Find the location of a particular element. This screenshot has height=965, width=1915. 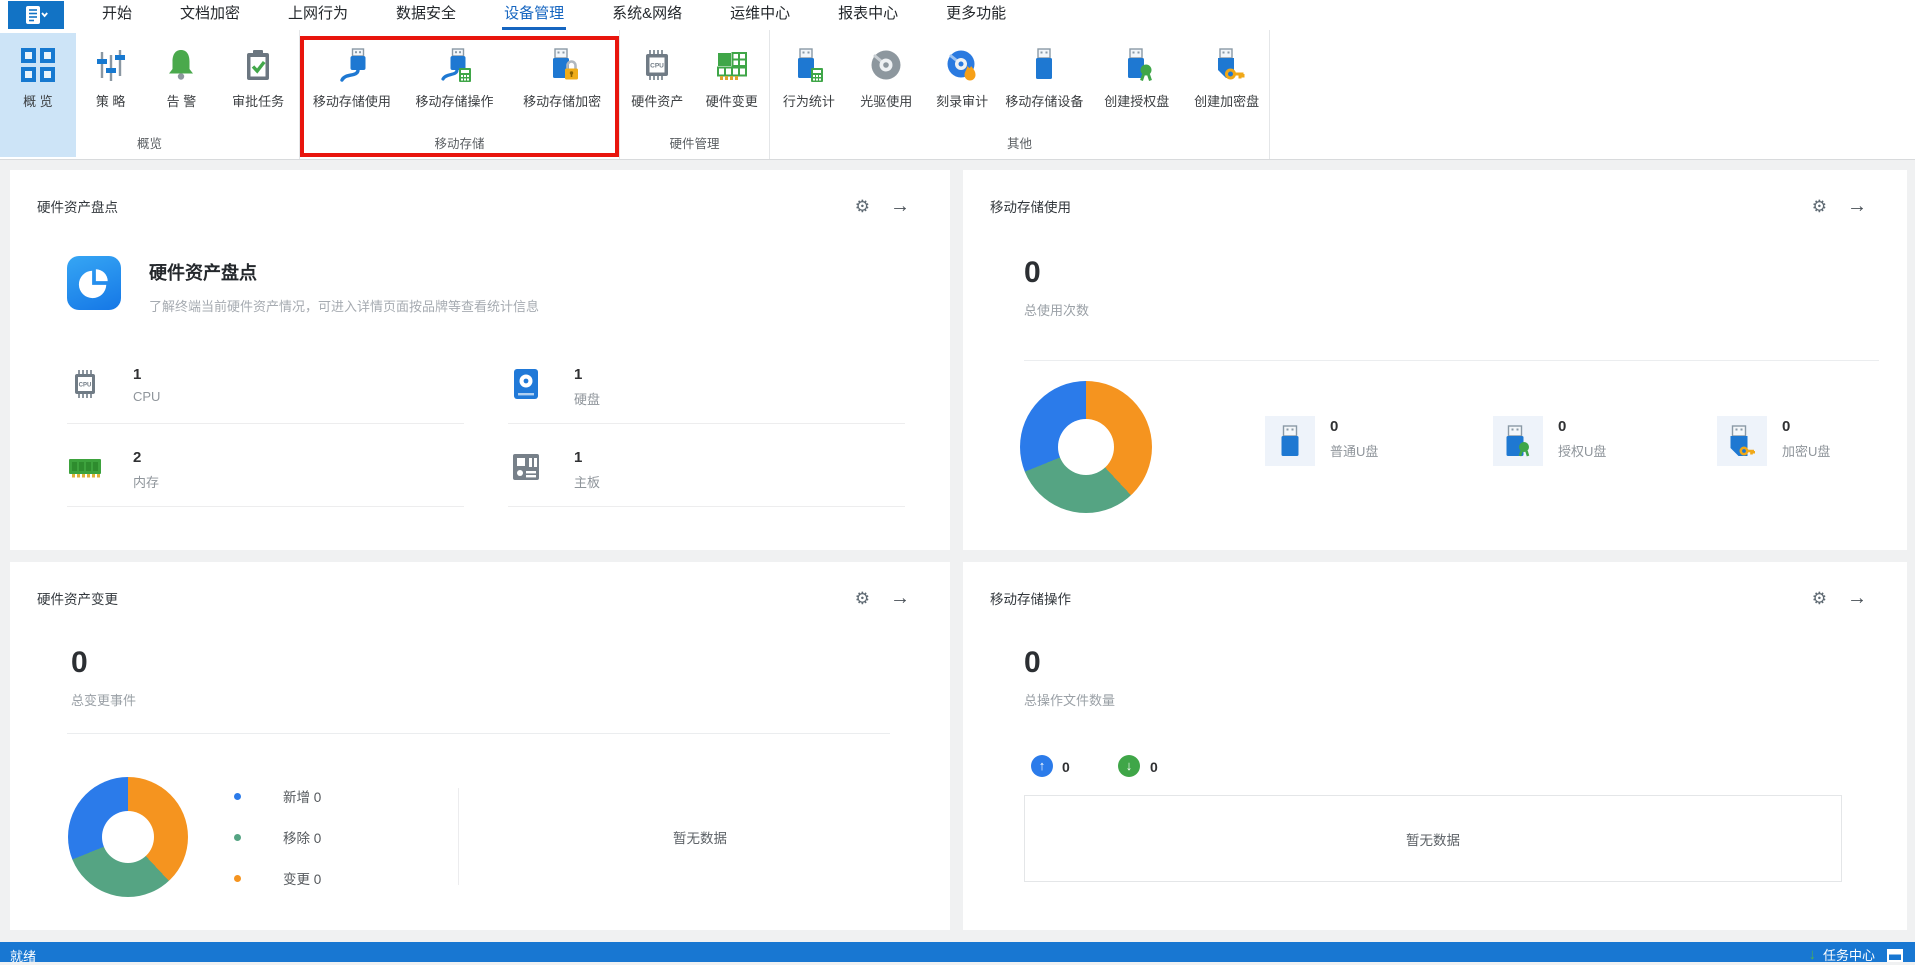

cpu-chip-icon: CPU is located at coordinates (657, 65).